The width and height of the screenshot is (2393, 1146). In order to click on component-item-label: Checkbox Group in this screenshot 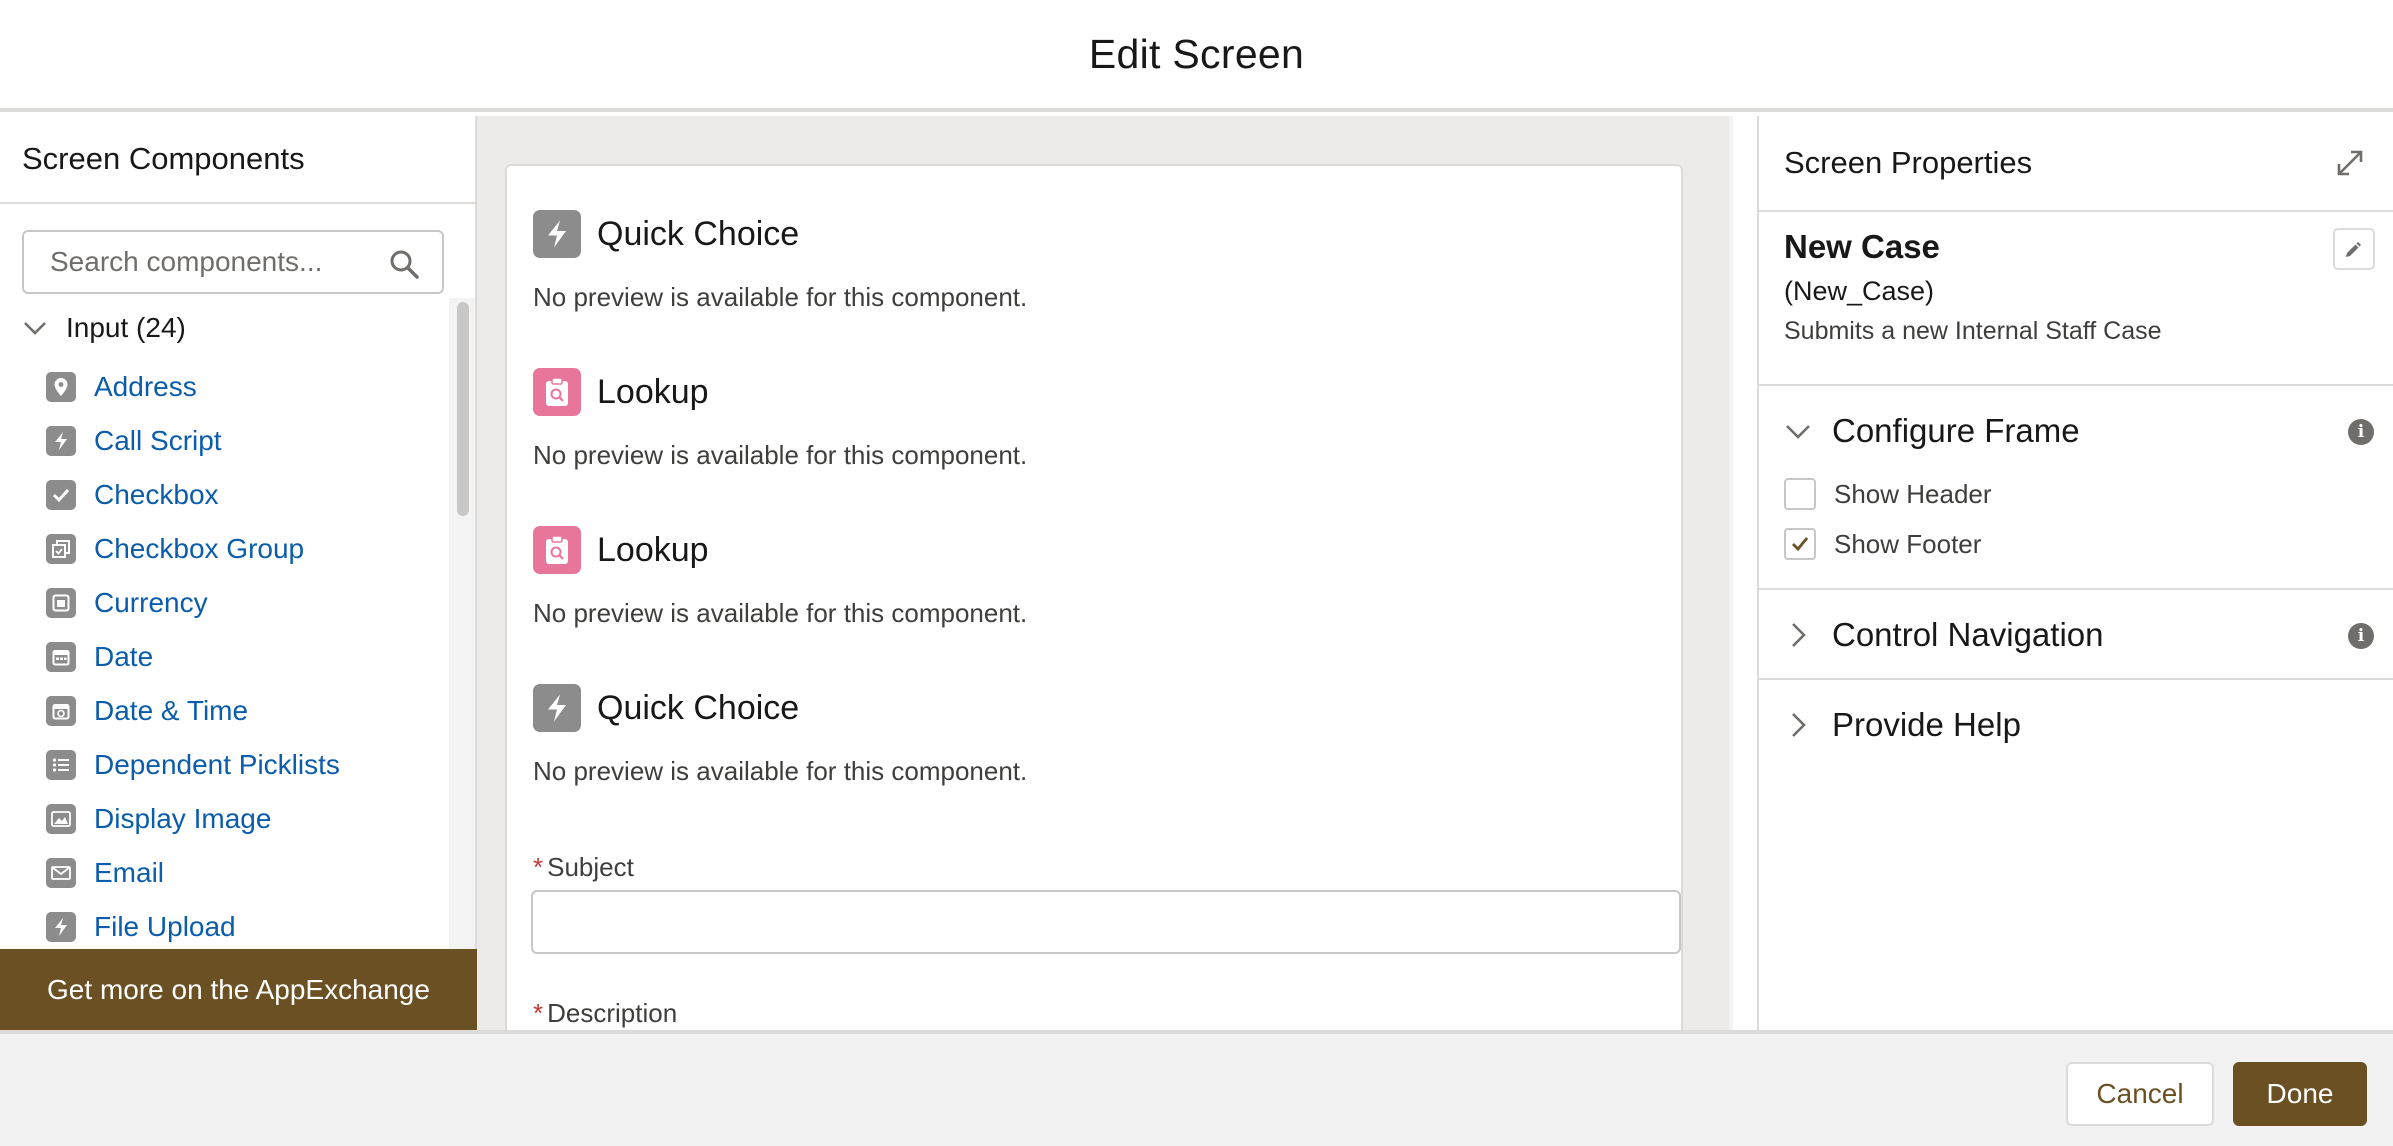, I will do `click(199, 548)`.